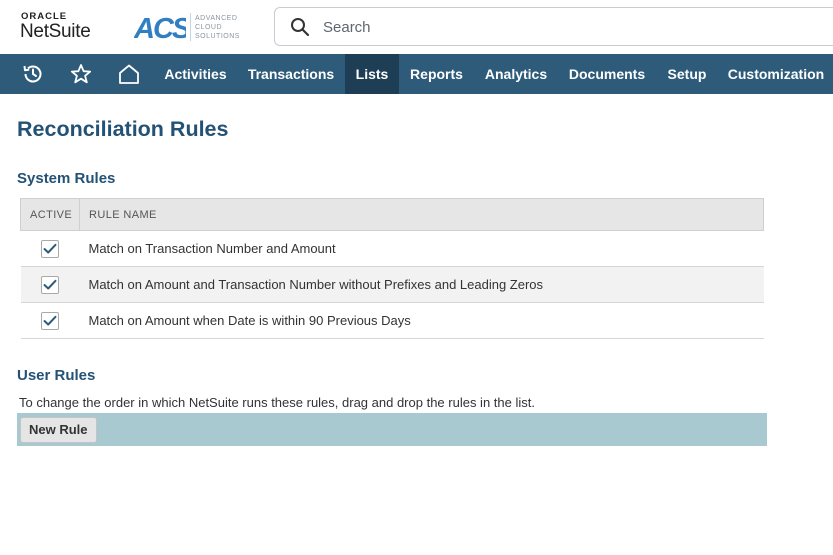  I want to click on nav-analytics: Analytics, so click(516, 74).